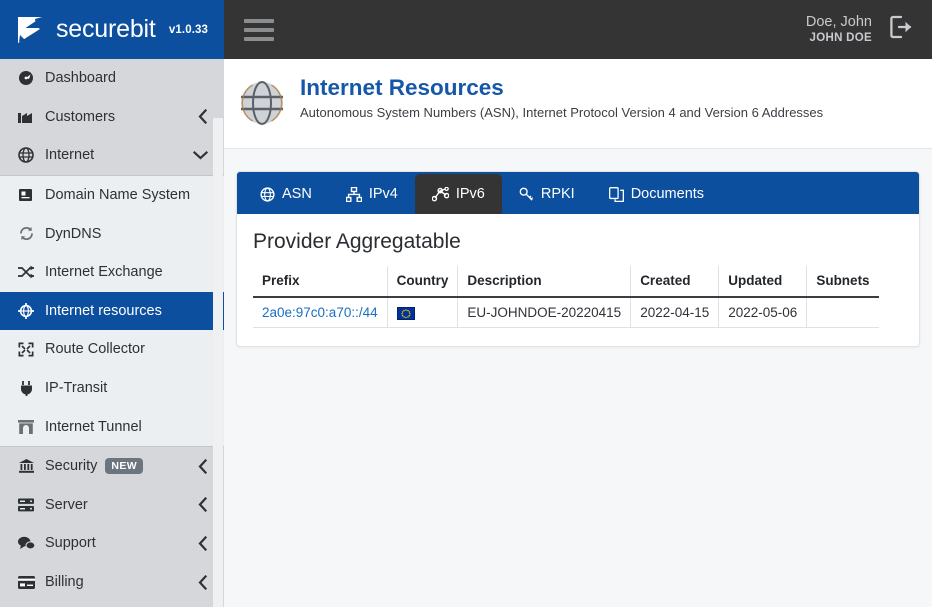  I want to click on column-header-updated: Updated, so click(763, 282).